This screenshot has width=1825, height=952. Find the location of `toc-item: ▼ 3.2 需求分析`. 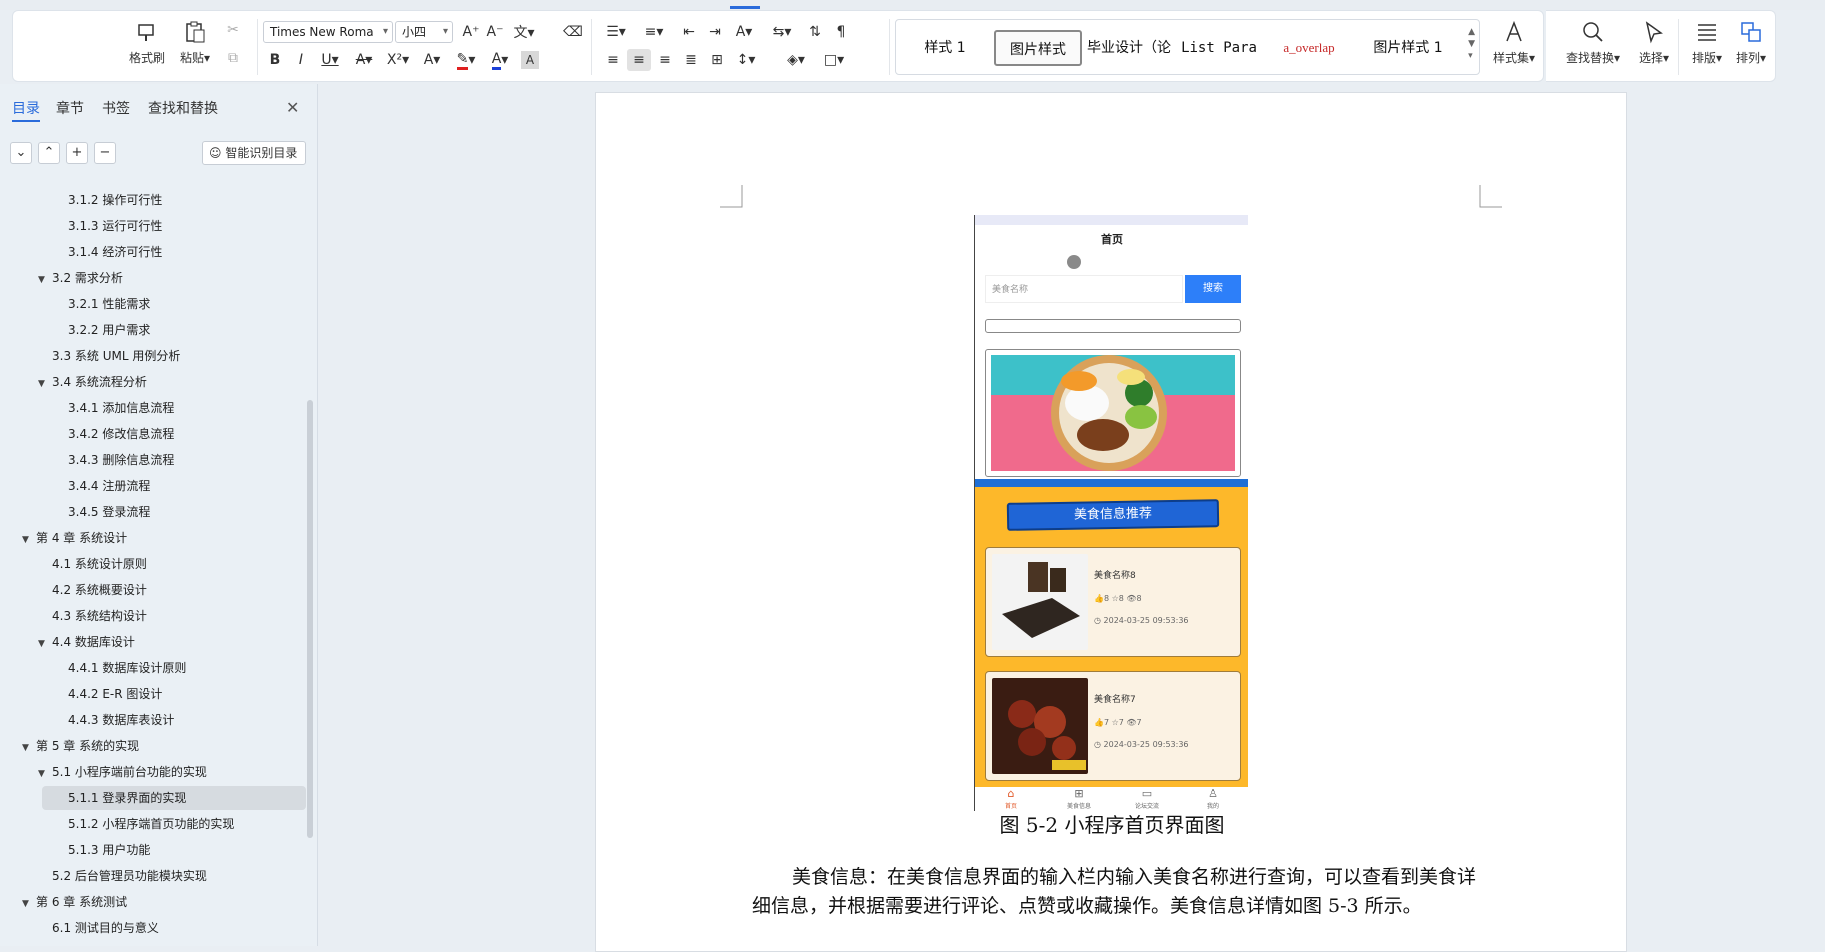

toc-item: ▼ 3.2 需求分析 is located at coordinates (80, 278).